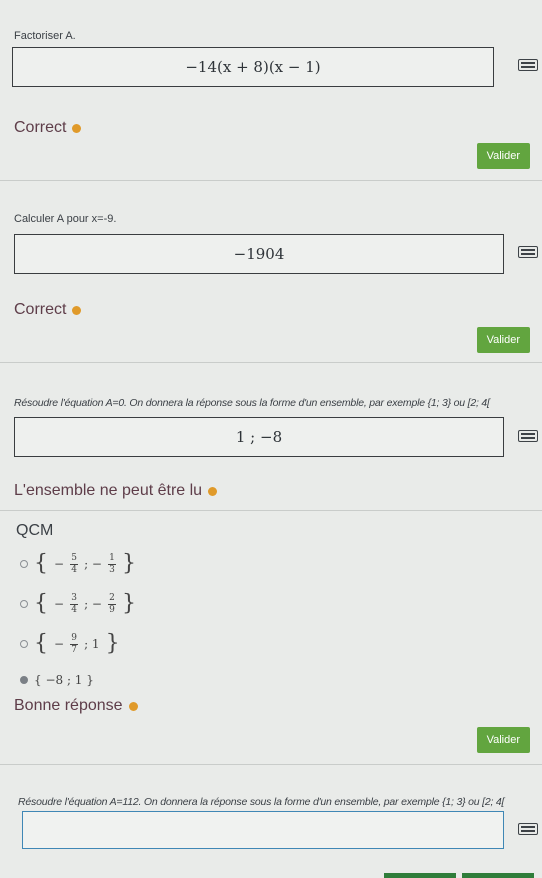 This screenshot has height=878, width=542. Describe the element at coordinates (40, 309) in the screenshot. I see `q2-feedback-text: Correct` at that location.